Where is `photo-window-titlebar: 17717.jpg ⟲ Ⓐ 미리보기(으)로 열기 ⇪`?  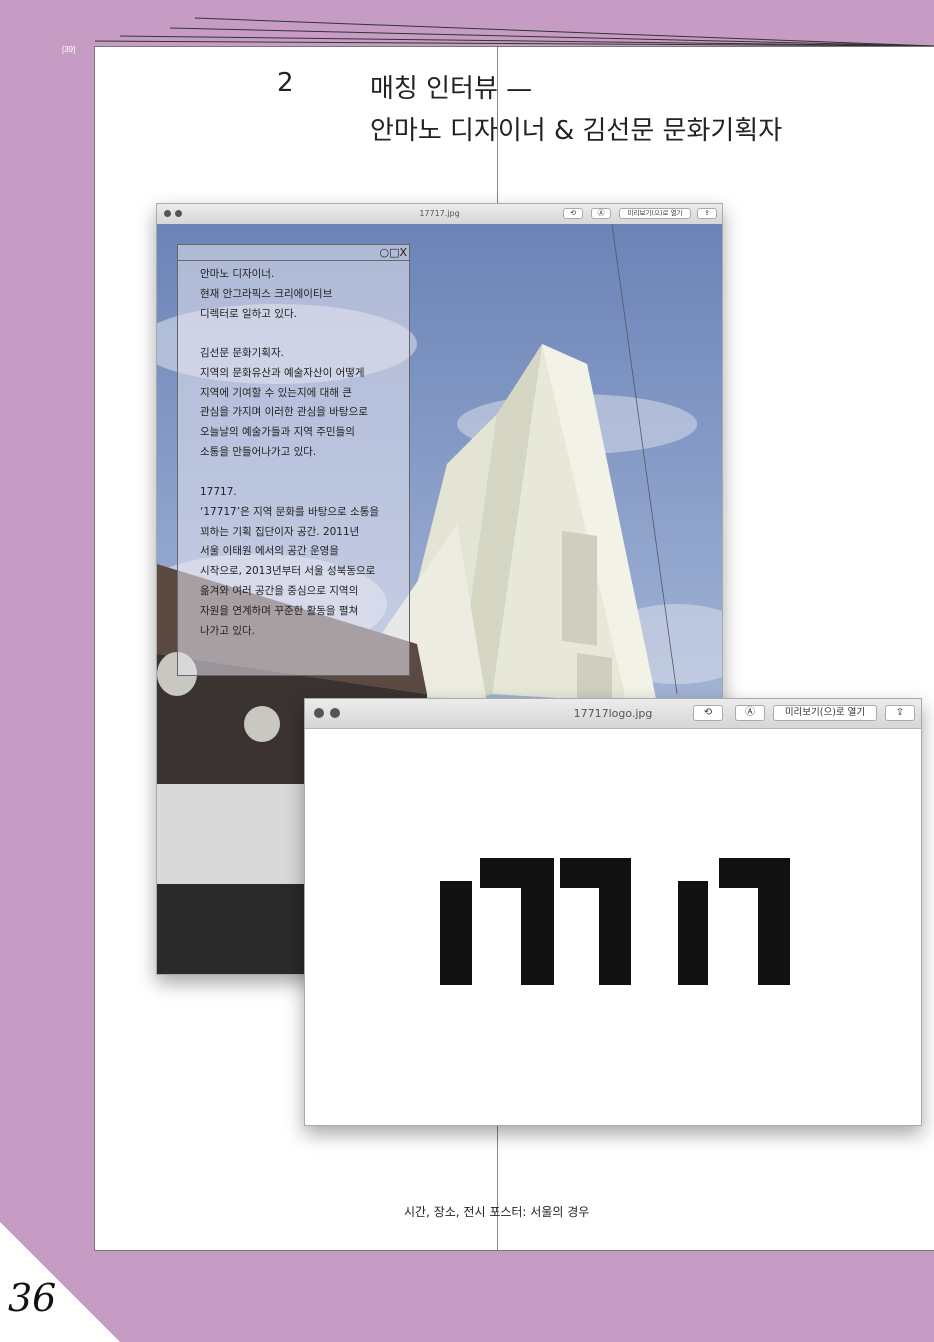 photo-window-titlebar: 17717.jpg ⟲ Ⓐ 미리보기(으)로 열기 ⇪ is located at coordinates (439, 214).